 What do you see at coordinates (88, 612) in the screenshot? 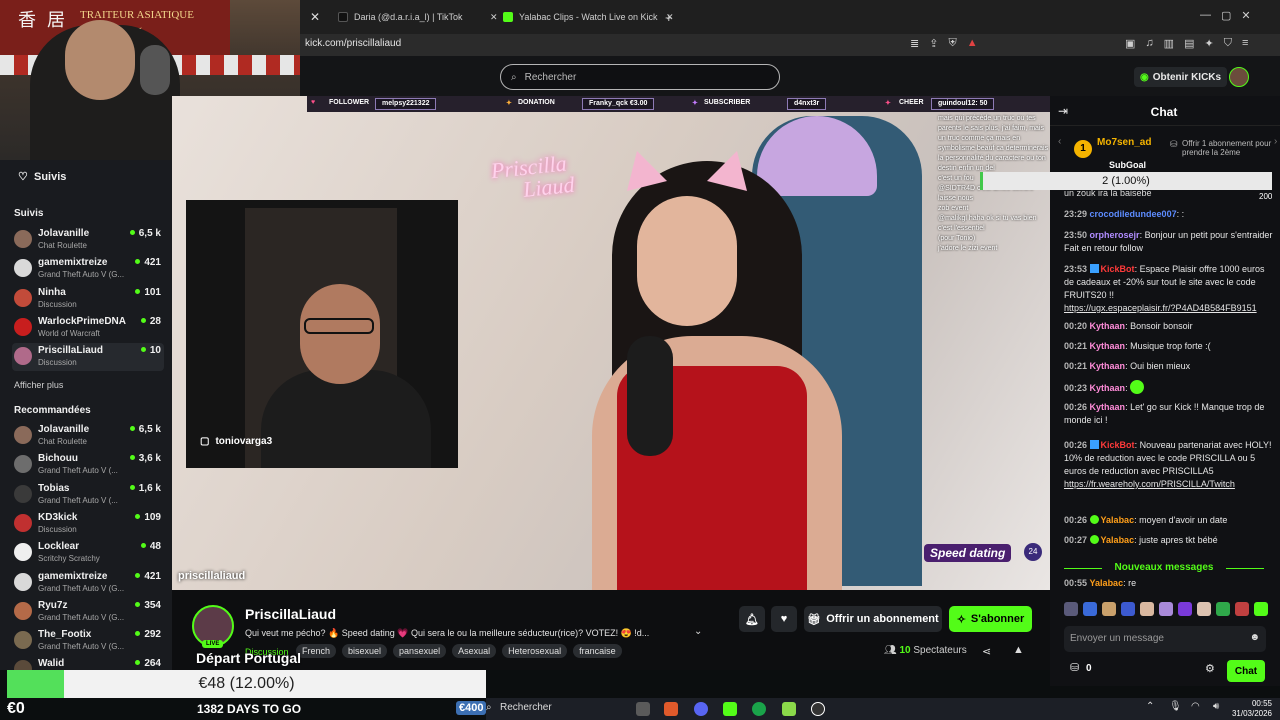
I see `sidebar-channel-item: Ryu7z Grand Theft Auto V (G... 354` at bounding box center [88, 612].